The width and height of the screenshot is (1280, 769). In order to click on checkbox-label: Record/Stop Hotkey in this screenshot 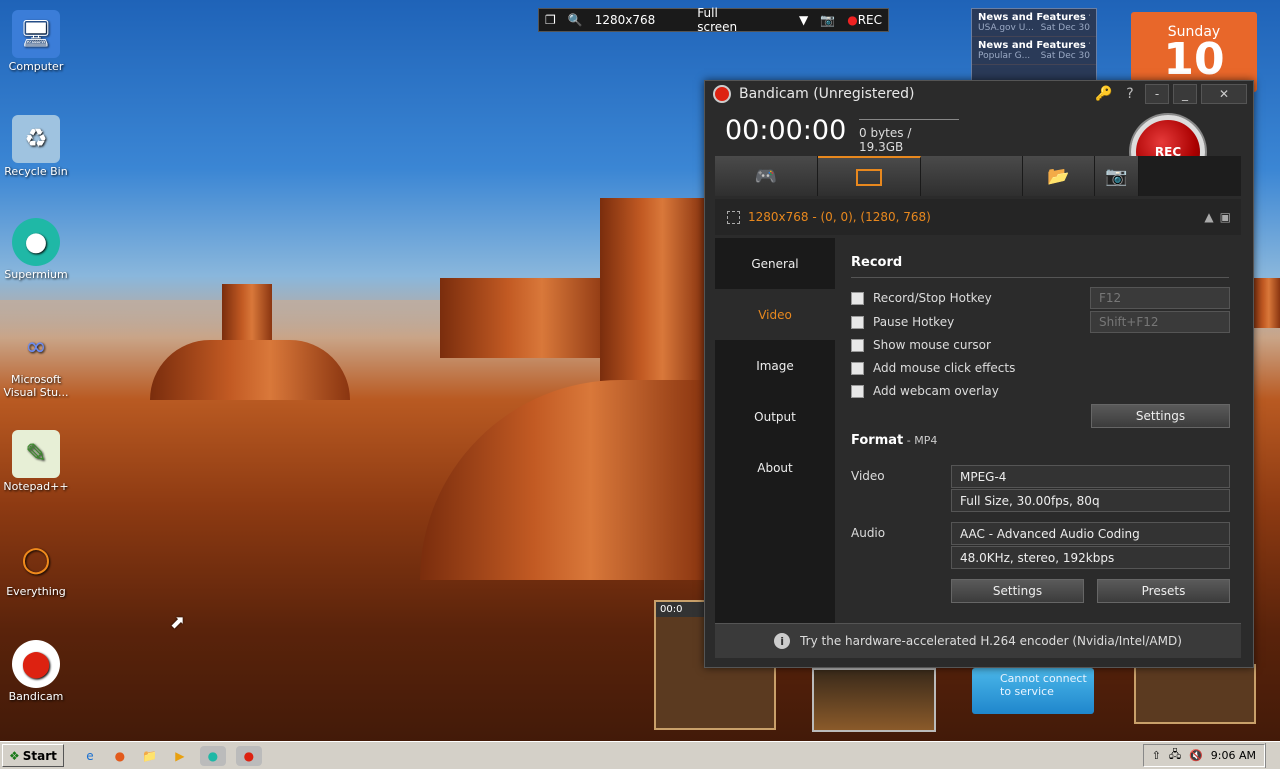, I will do `click(932, 298)`.